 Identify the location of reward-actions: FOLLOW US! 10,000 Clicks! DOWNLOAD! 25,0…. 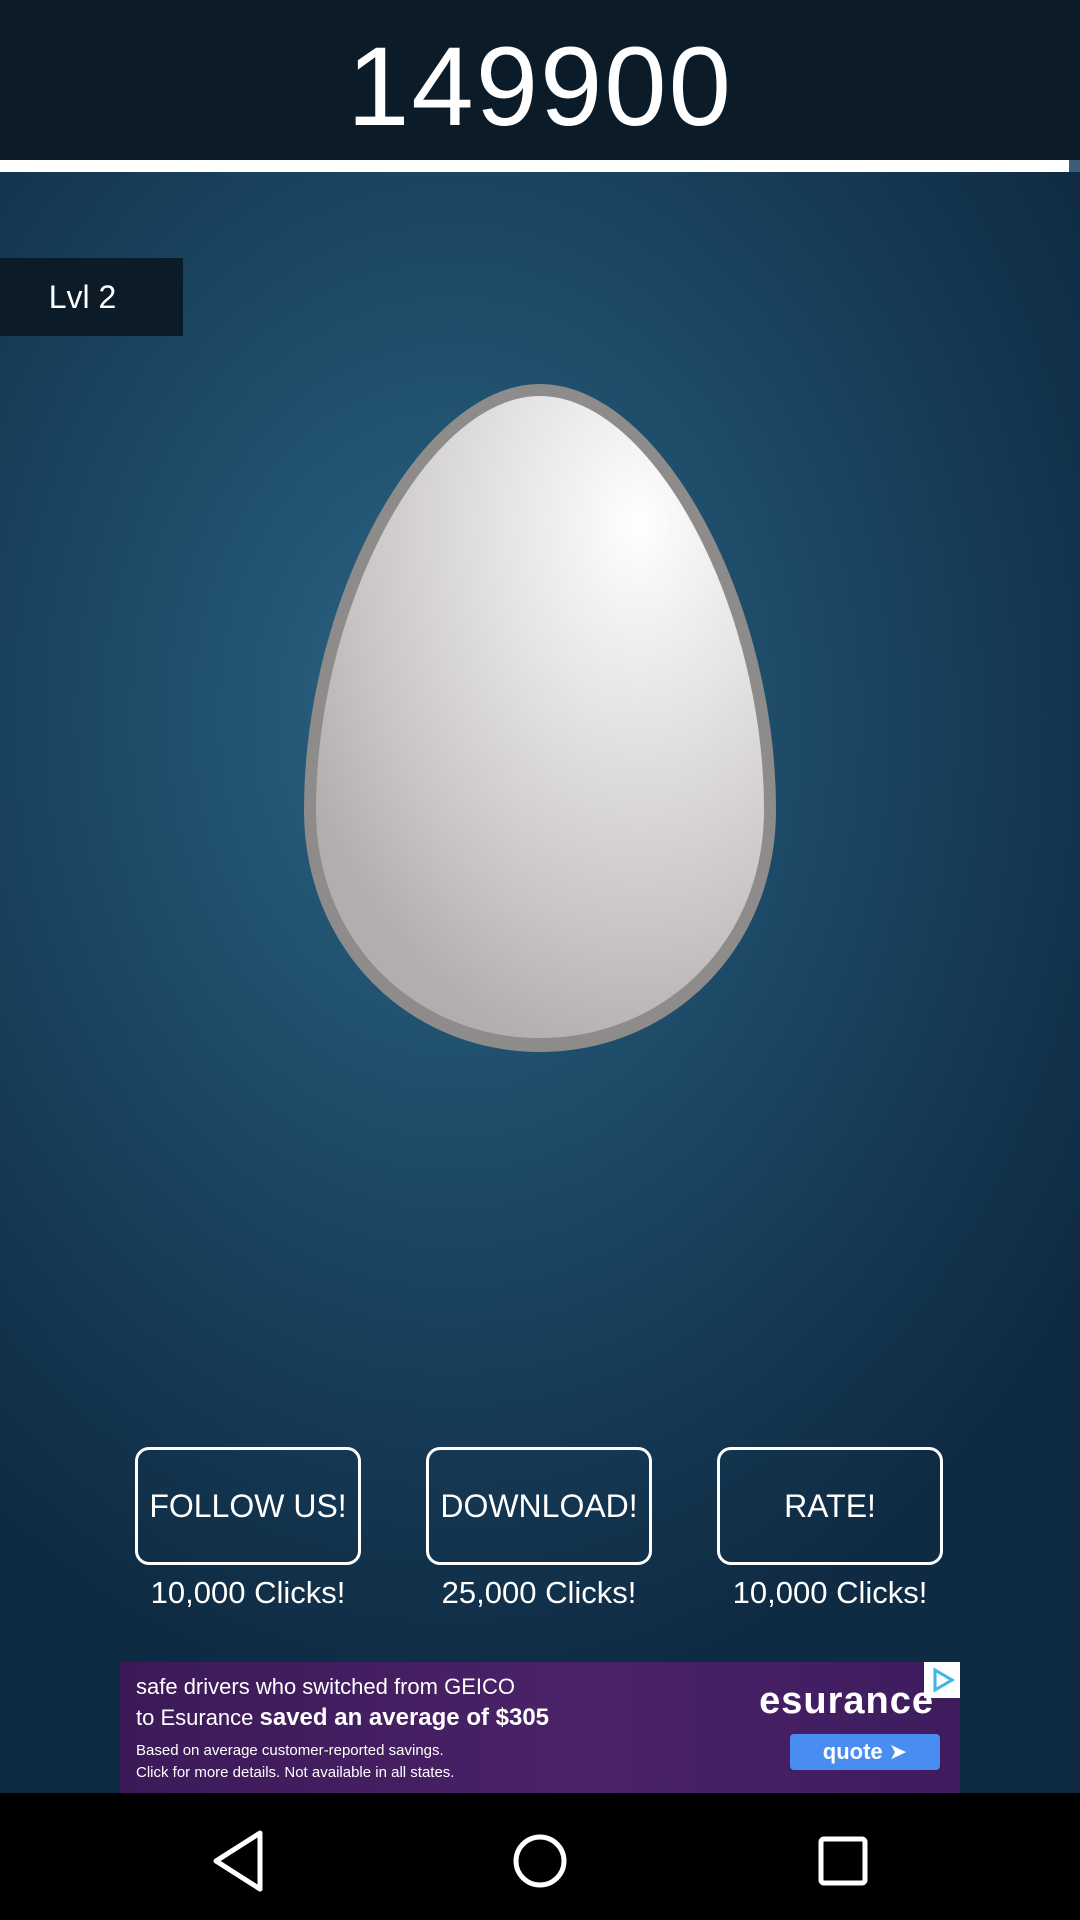
(540, 1537).